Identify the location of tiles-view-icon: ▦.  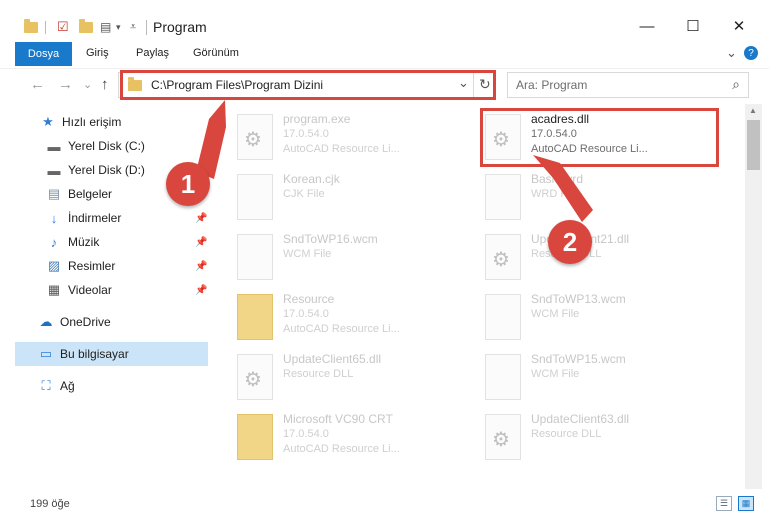
(746, 503).